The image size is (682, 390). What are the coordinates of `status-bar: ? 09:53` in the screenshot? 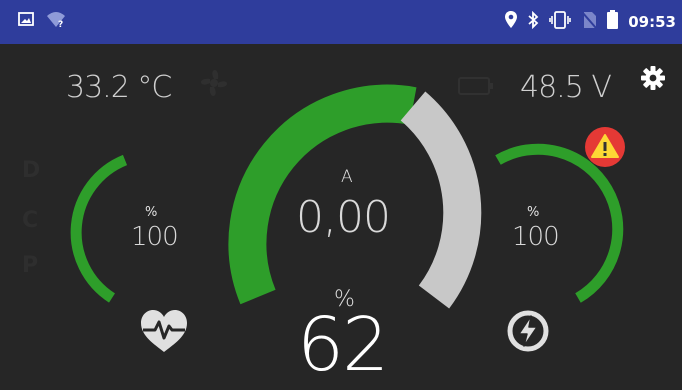 It's located at (341, 22).